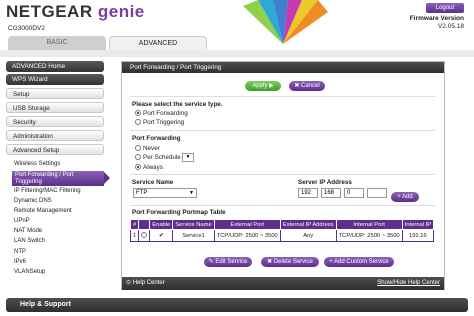 The image size is (474, 316). Describe the element at coordinates (307, 86) in the screenshot. I see `cancel-button: ✖ Cancel` at that location.